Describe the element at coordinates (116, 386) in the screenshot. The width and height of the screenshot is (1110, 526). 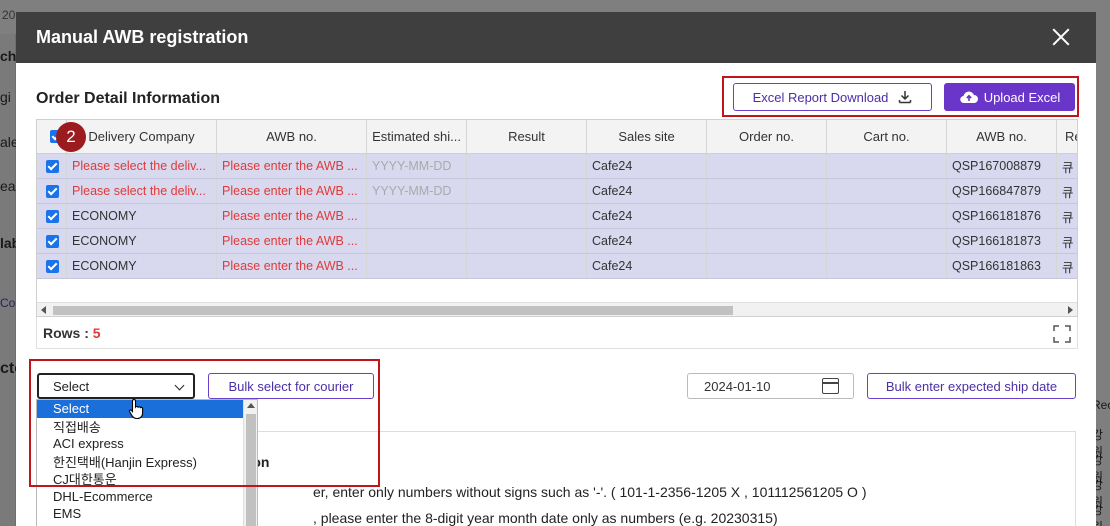
I see `courier-select: Select` at that location.